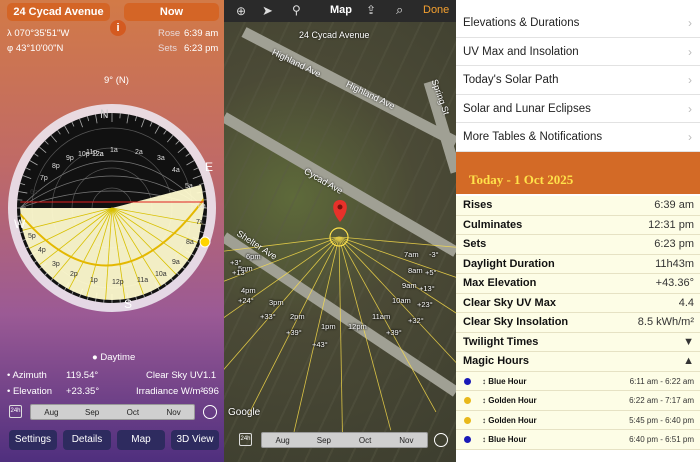  What do you see at coordinates (58, 12) in the screenshot?
I see `location-button: 24 Cycad Avenue` at bounding box center [58, 12].